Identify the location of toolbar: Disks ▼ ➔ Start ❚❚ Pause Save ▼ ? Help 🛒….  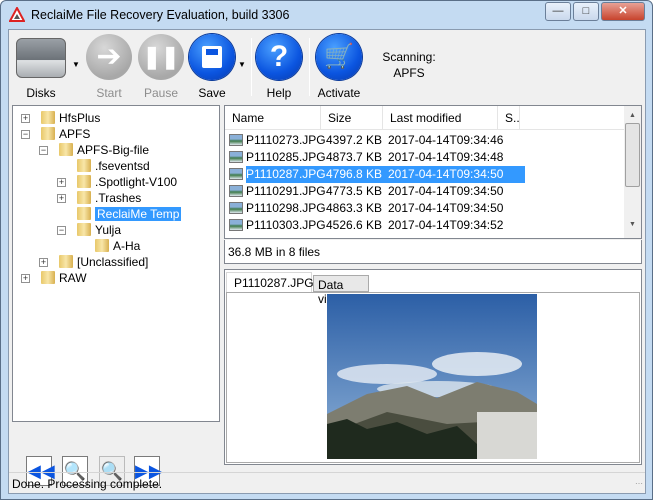
(327, 66).